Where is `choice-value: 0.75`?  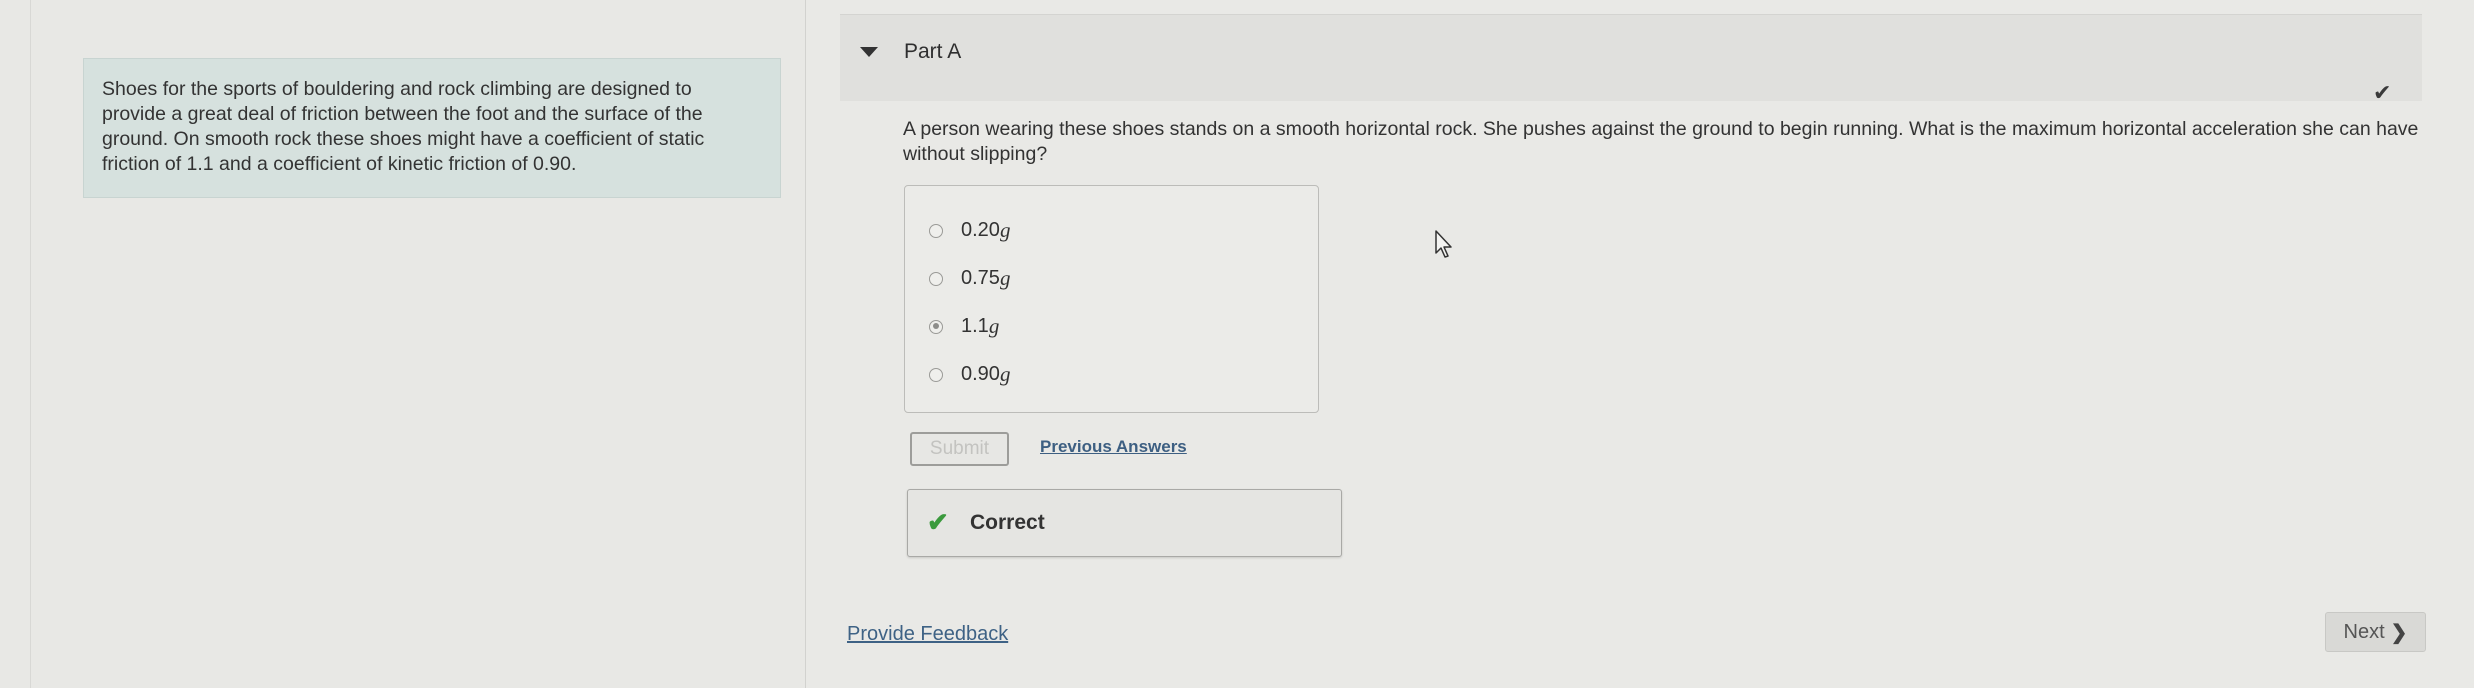
choice-value: 0.75 is located at coordinates (980, 278).